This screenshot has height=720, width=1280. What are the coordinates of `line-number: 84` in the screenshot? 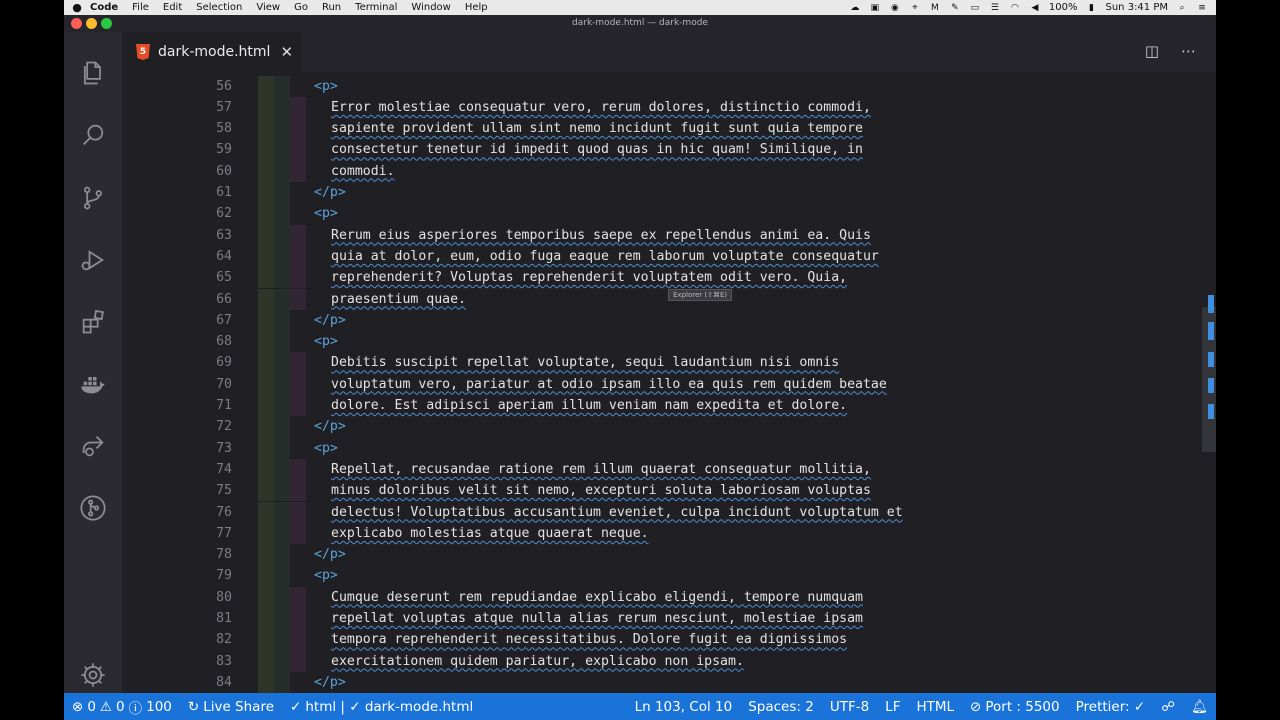 It's located at (177, 682).